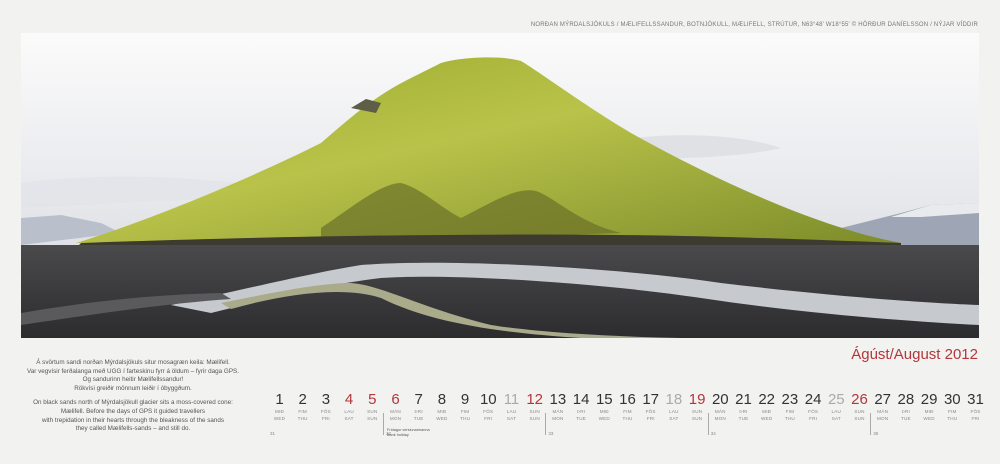 The image size is (1000, 464). I want to click on calendar-day: 1 MIÐ WED, so click(279, 407).